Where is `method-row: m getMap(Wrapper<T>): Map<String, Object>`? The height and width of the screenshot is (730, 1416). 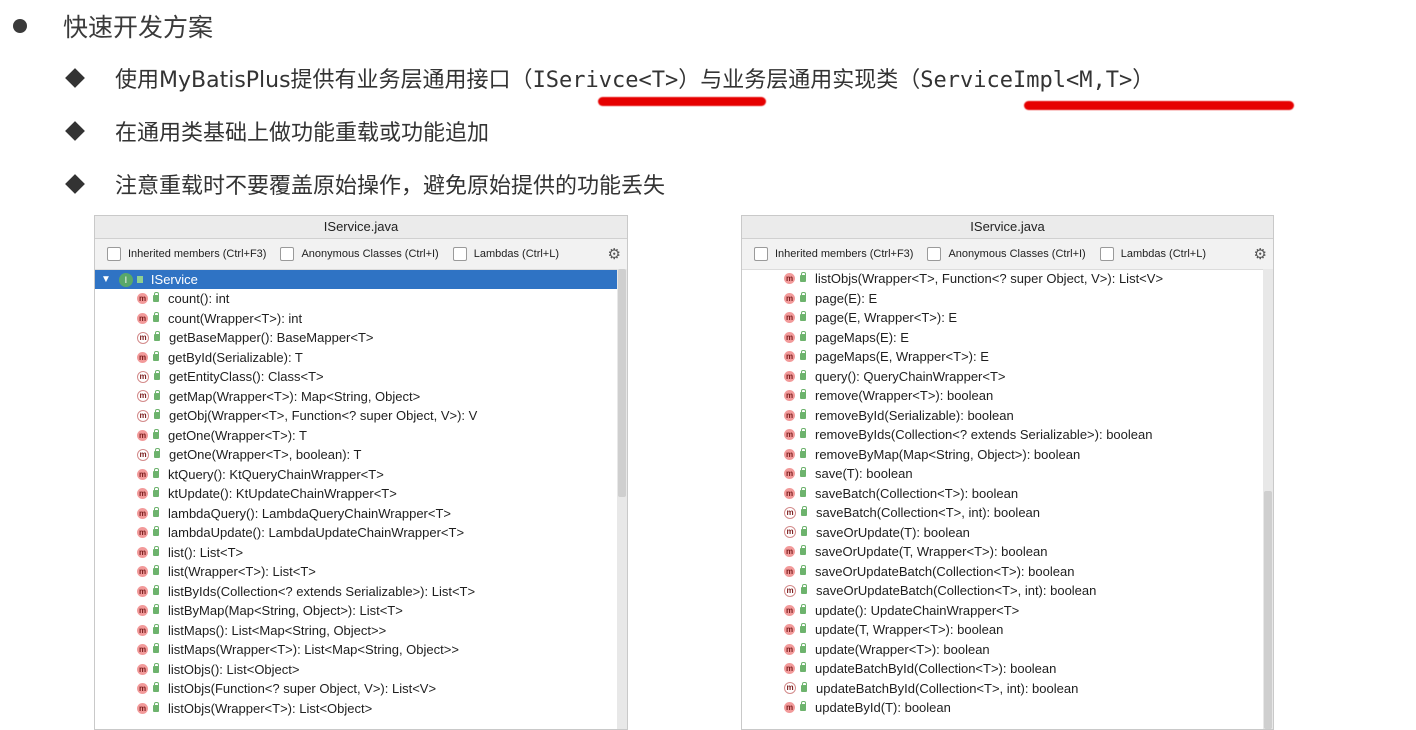 method-row: m getMap(Wrapper<T>): Map<String, Object> is located at coordinates (382, 397).